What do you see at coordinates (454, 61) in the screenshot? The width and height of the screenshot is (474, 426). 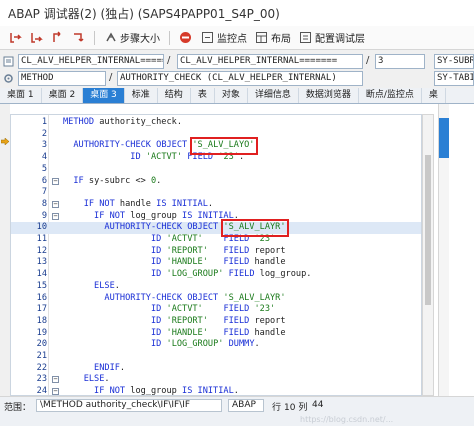 I see `sysvar-field-1: SY-SUBRC` at bounding box center [454, 61].